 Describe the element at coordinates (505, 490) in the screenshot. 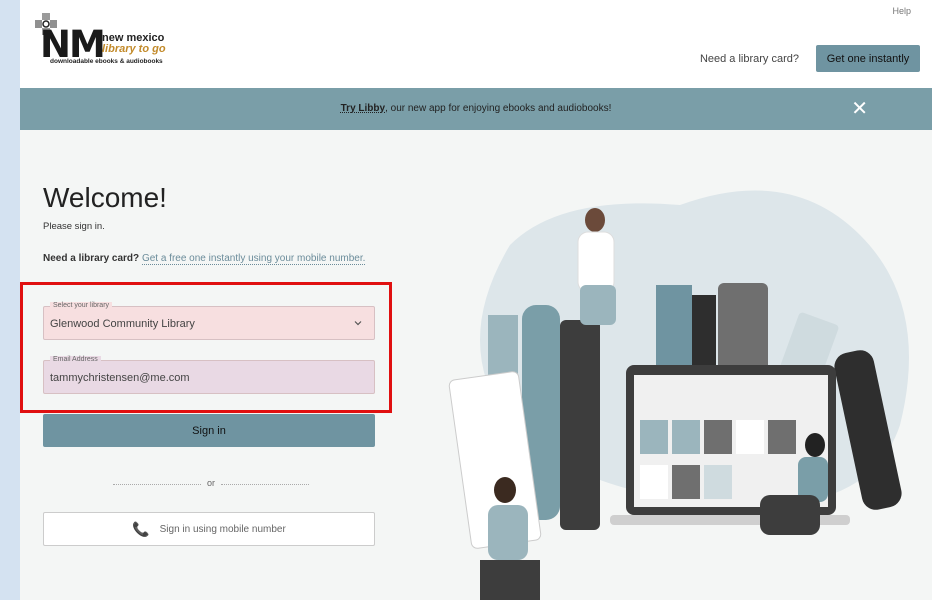

I see `person-left-head` at that location.